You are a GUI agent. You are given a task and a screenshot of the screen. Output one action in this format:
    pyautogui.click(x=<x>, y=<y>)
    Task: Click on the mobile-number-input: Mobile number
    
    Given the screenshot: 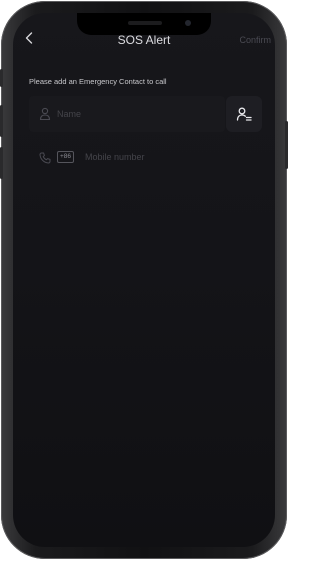 What is the action you would take?
    pyautogui.click(x=115, y=157)
    